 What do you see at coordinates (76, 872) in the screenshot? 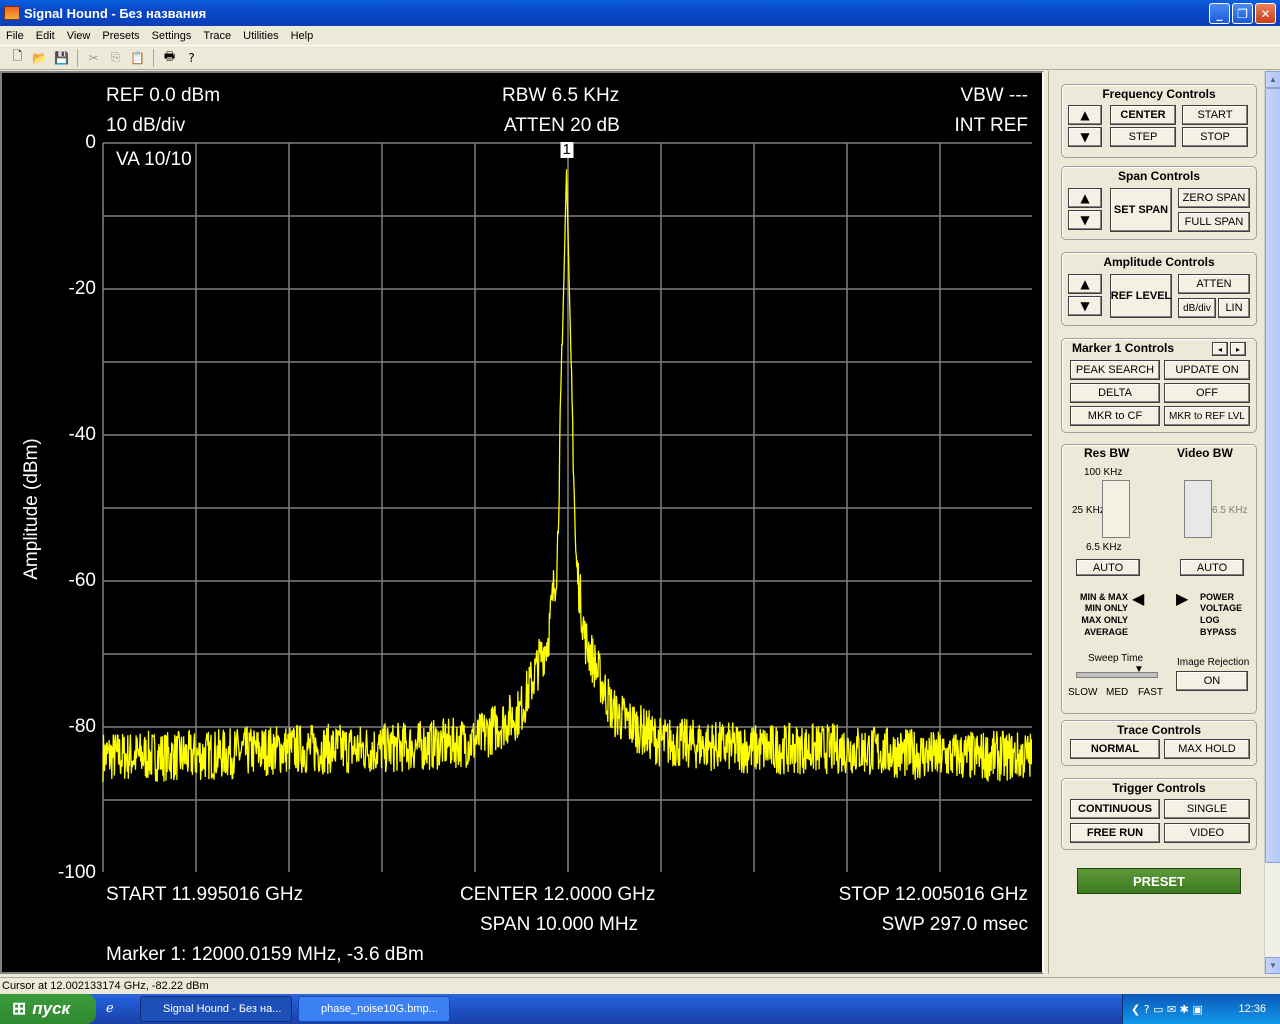
I see `y-tick-100: -100` at bounding box center [76, 872].